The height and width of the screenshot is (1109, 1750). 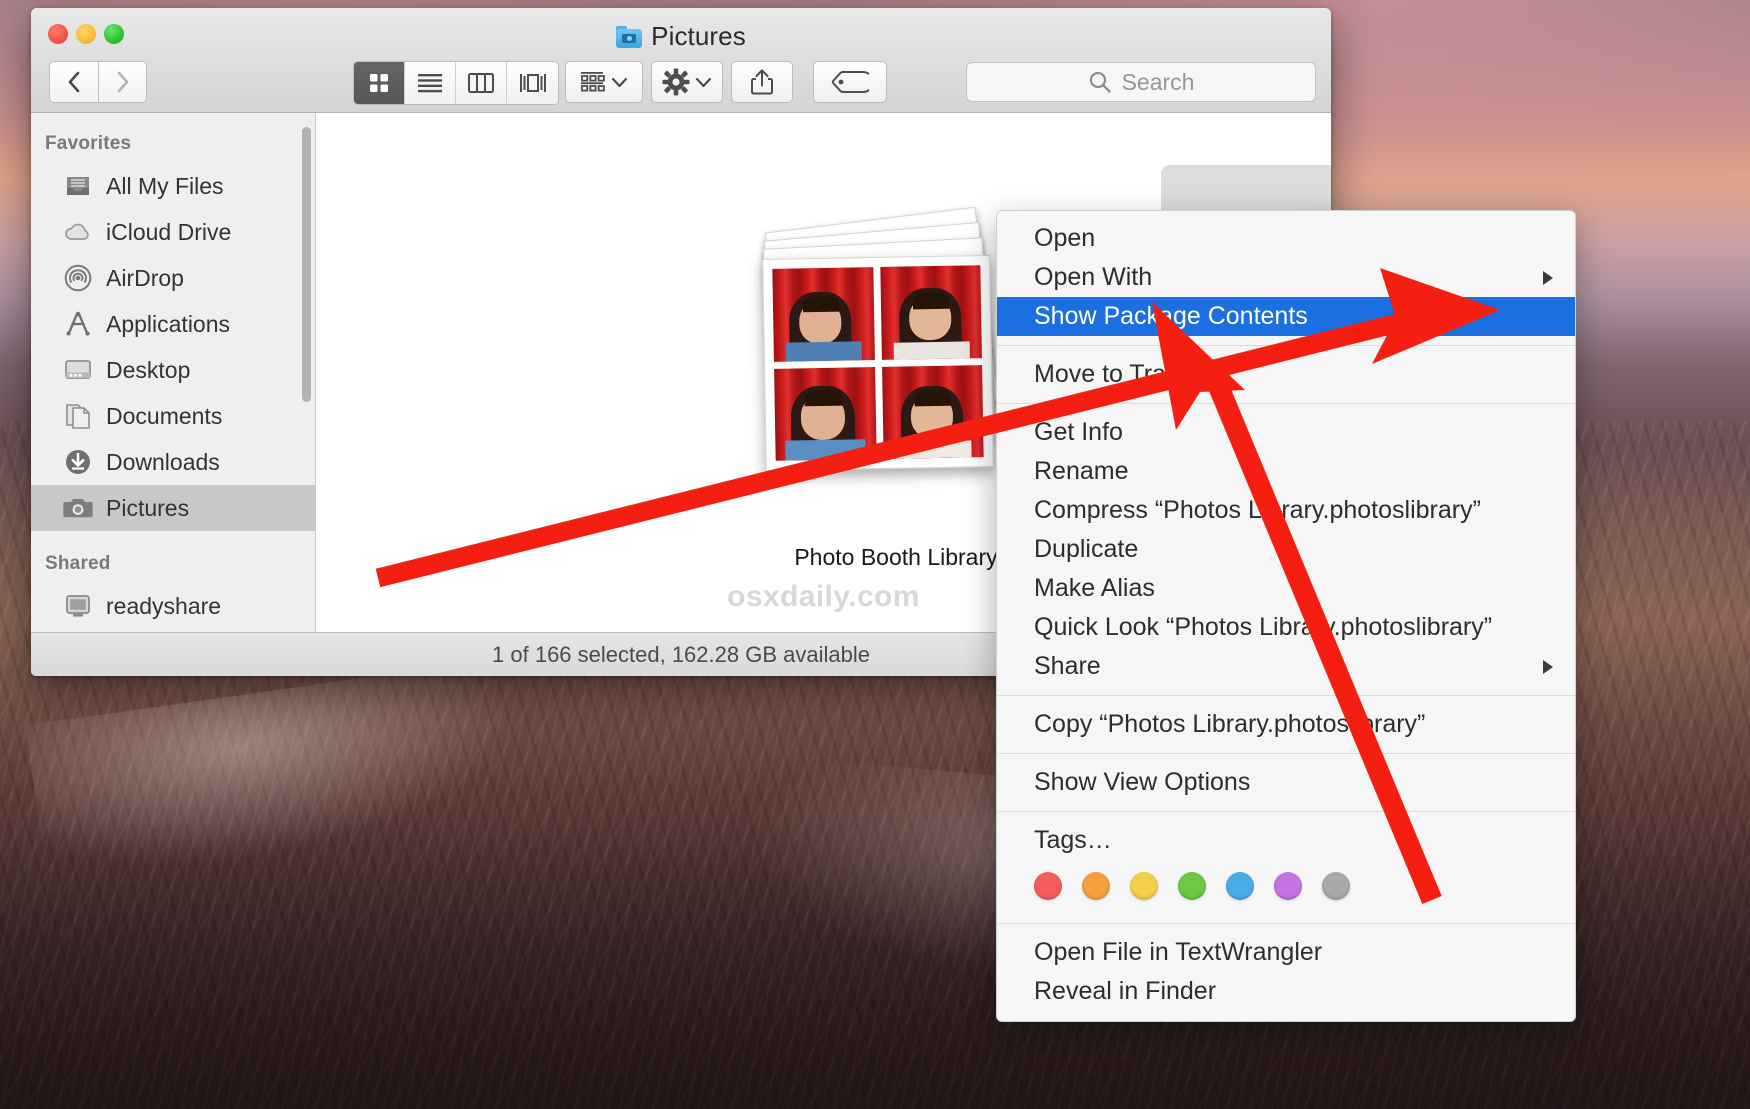 What do you see at coordinates (145, 277) in the screenshot?
I see `sidebar-item-label: AirDrop` at bounding box center [145, 277].